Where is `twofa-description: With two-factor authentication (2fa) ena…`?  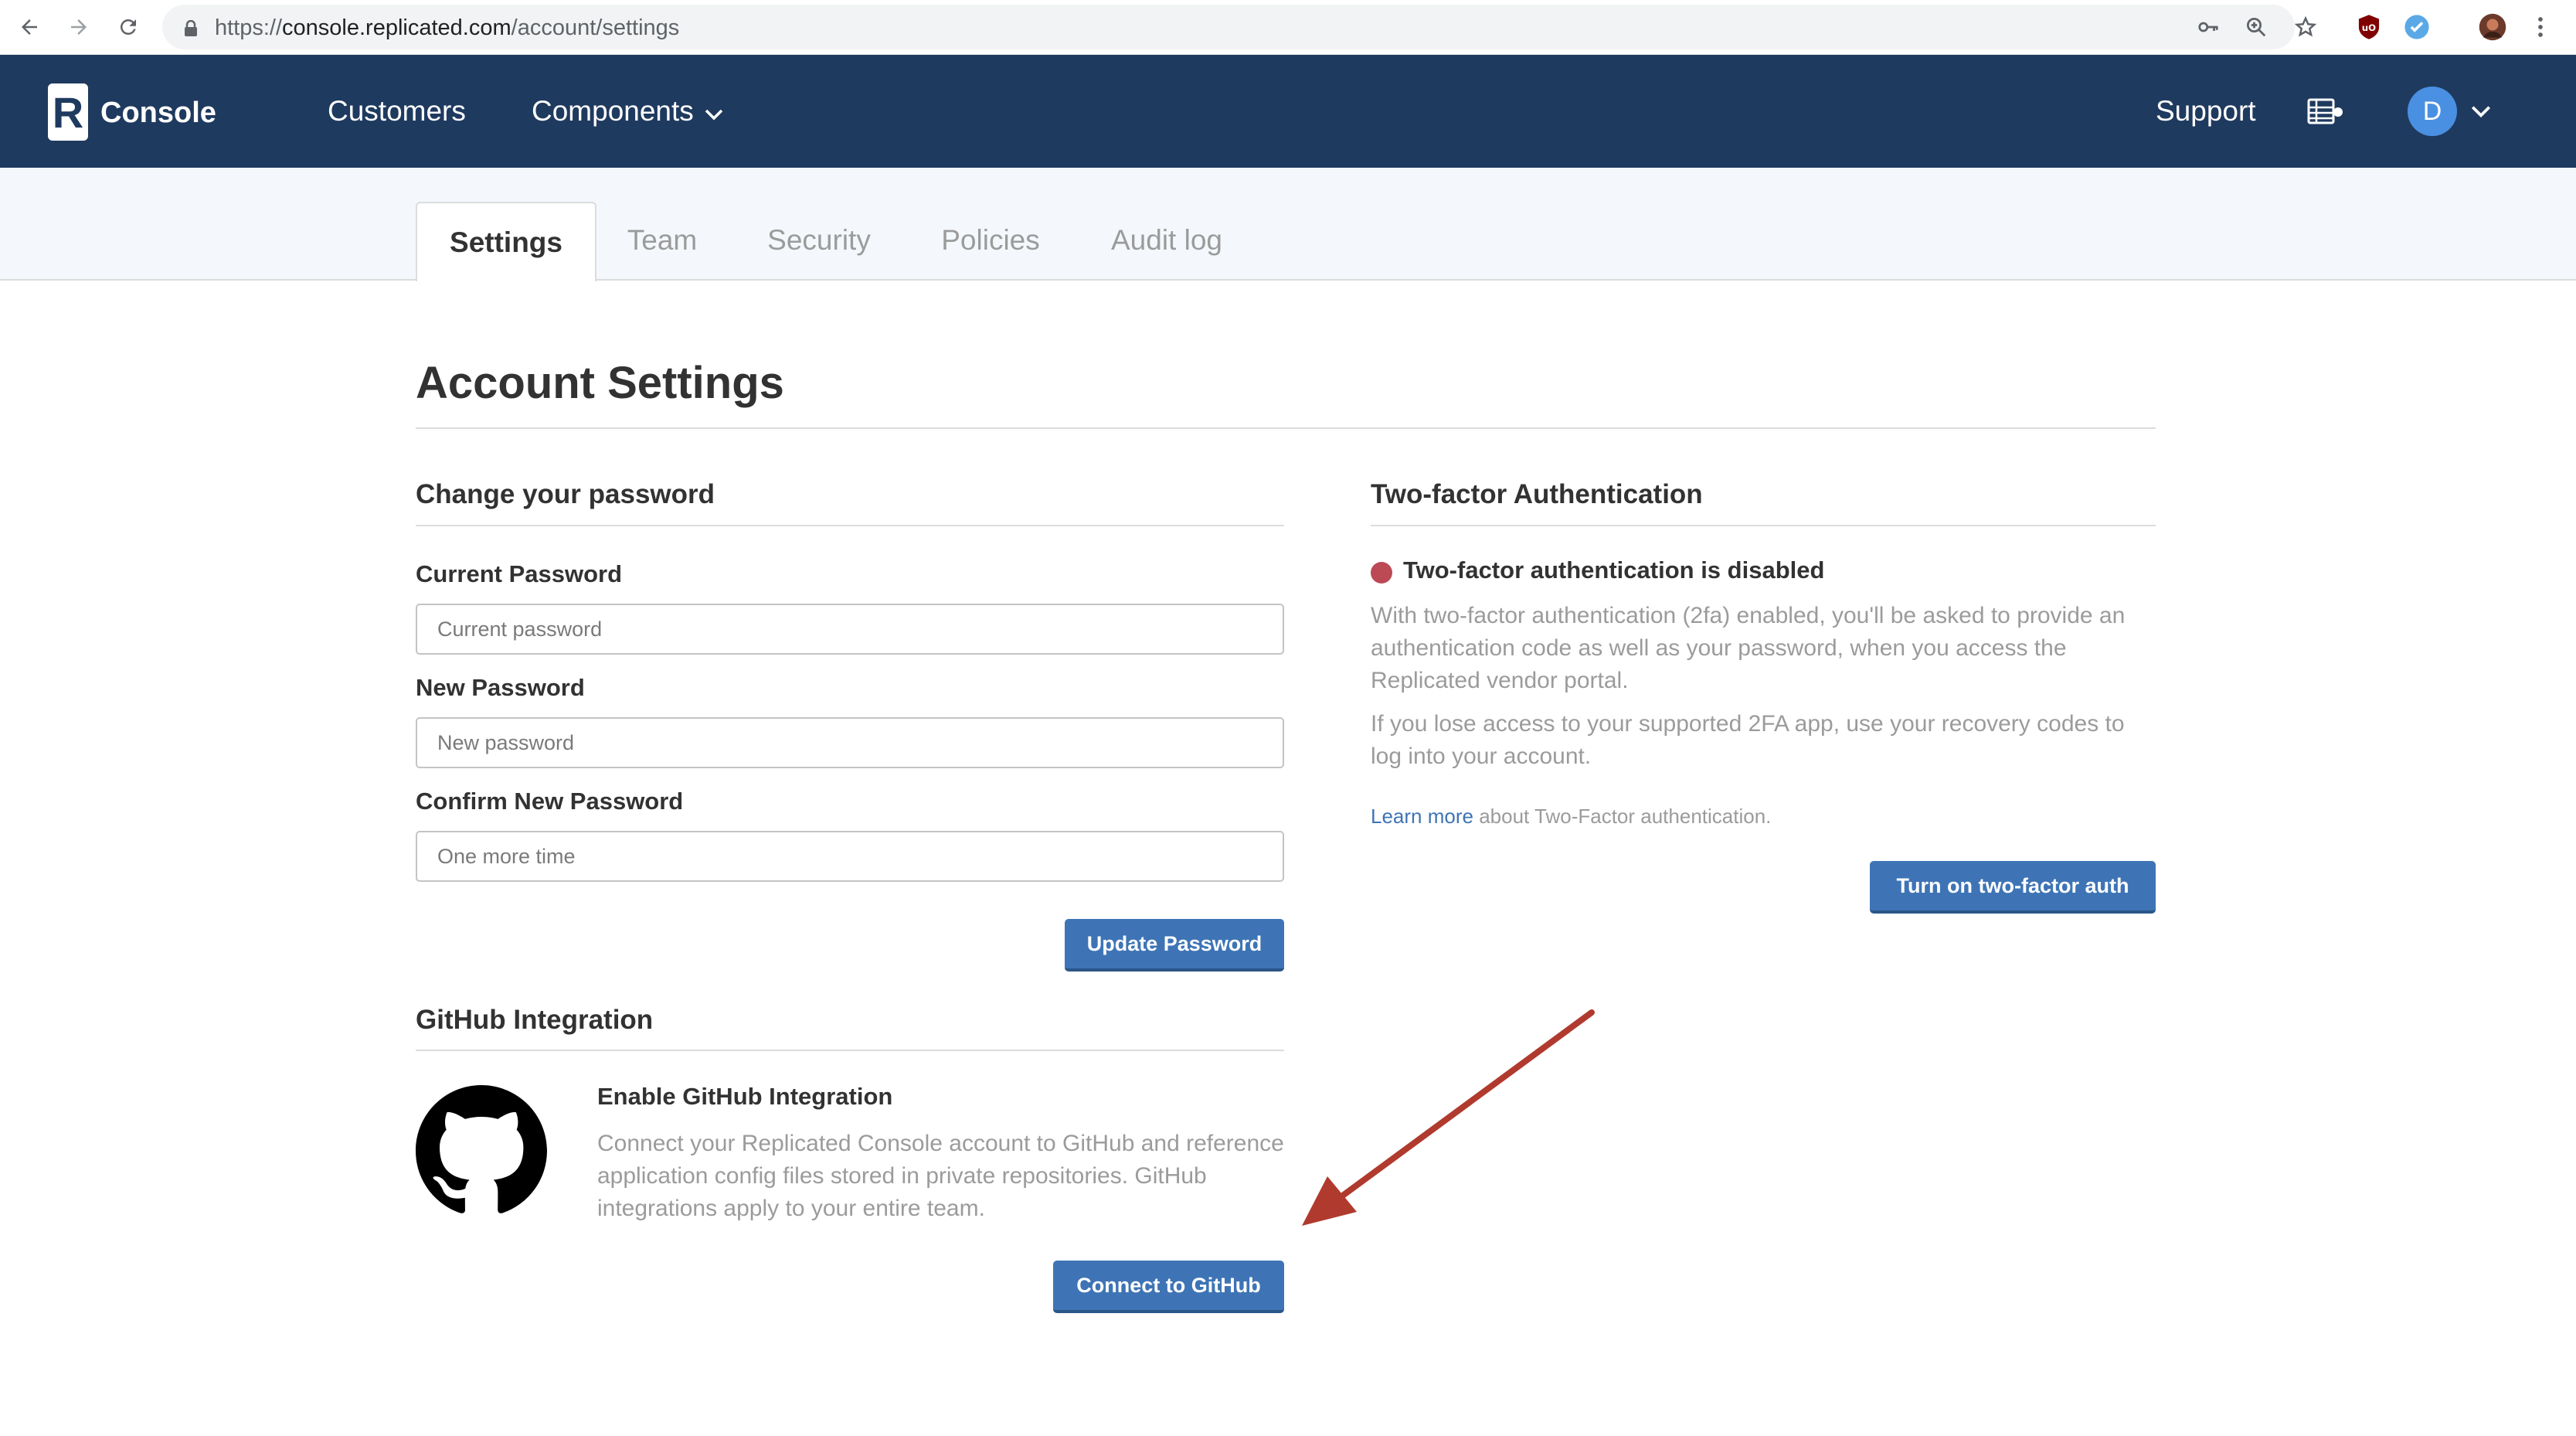 twofa-description: With two-factor authentication (2fa) ena… is located at coordinates (1748, 648).